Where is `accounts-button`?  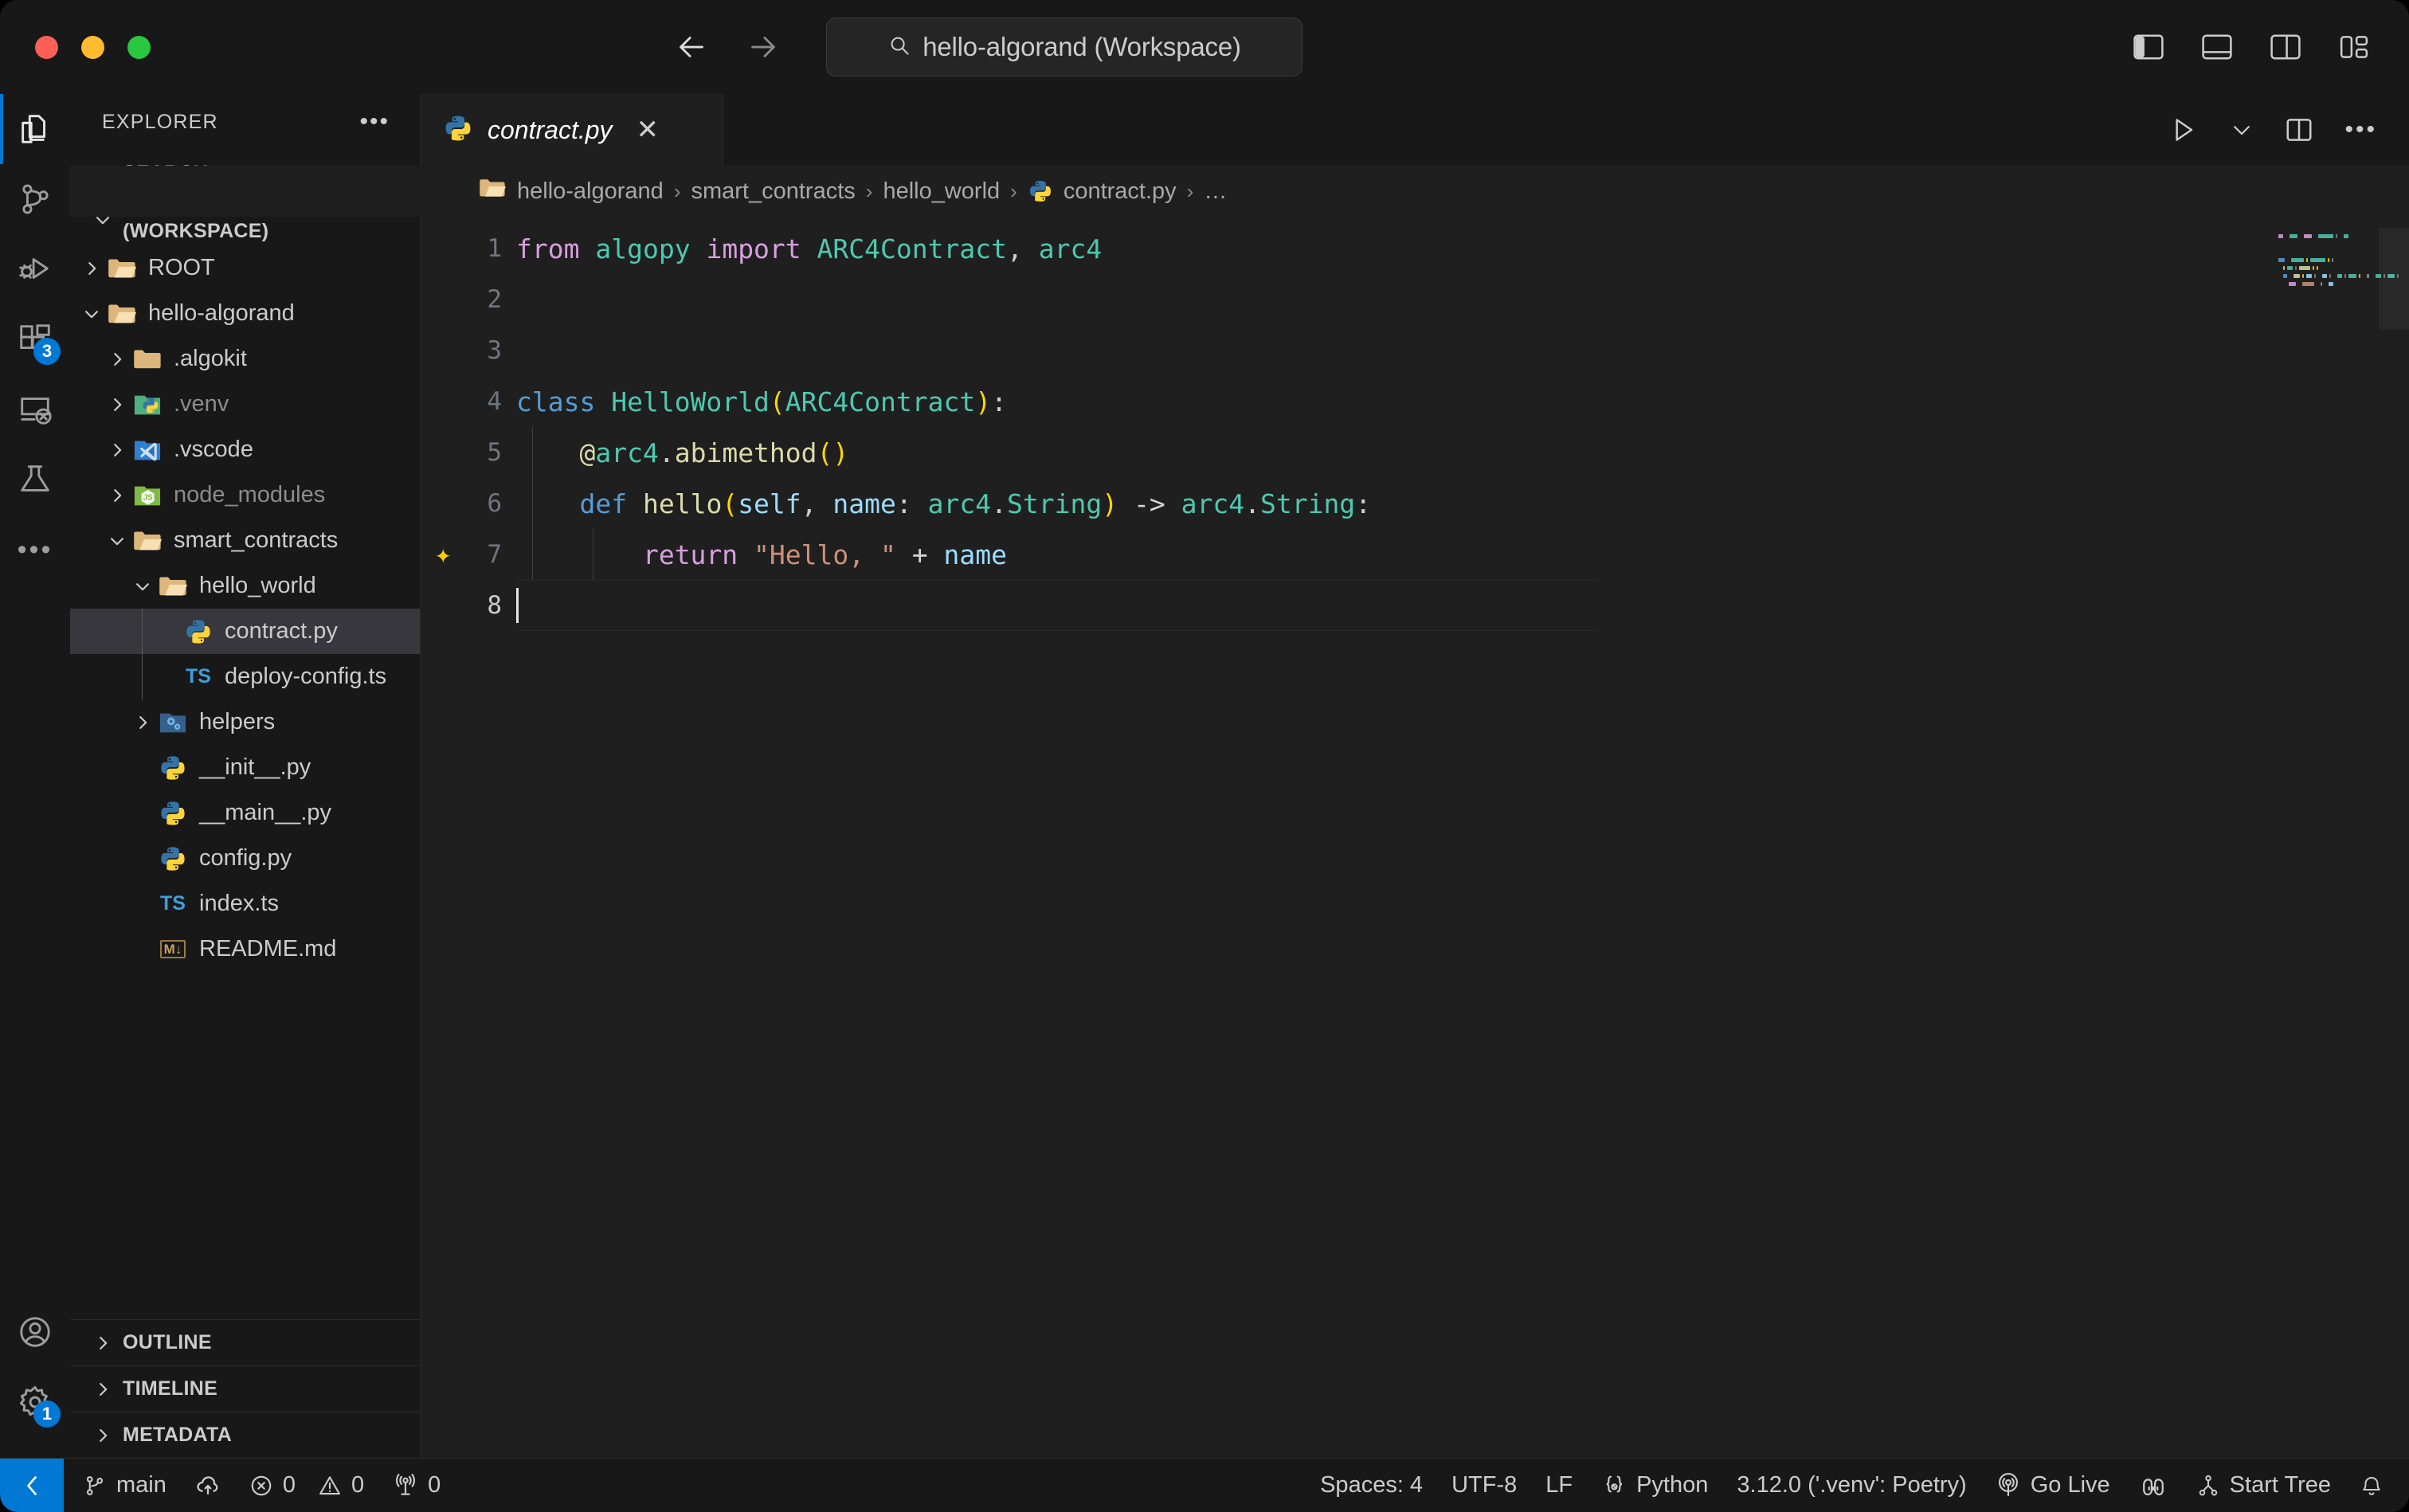 accounts-button is located at coordinates (35, 1332).